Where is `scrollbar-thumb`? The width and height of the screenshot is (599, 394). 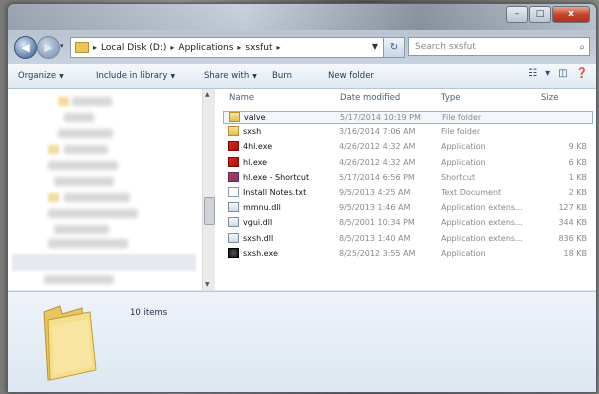
scrollbar-thumb is located at coordinates (209, 211).